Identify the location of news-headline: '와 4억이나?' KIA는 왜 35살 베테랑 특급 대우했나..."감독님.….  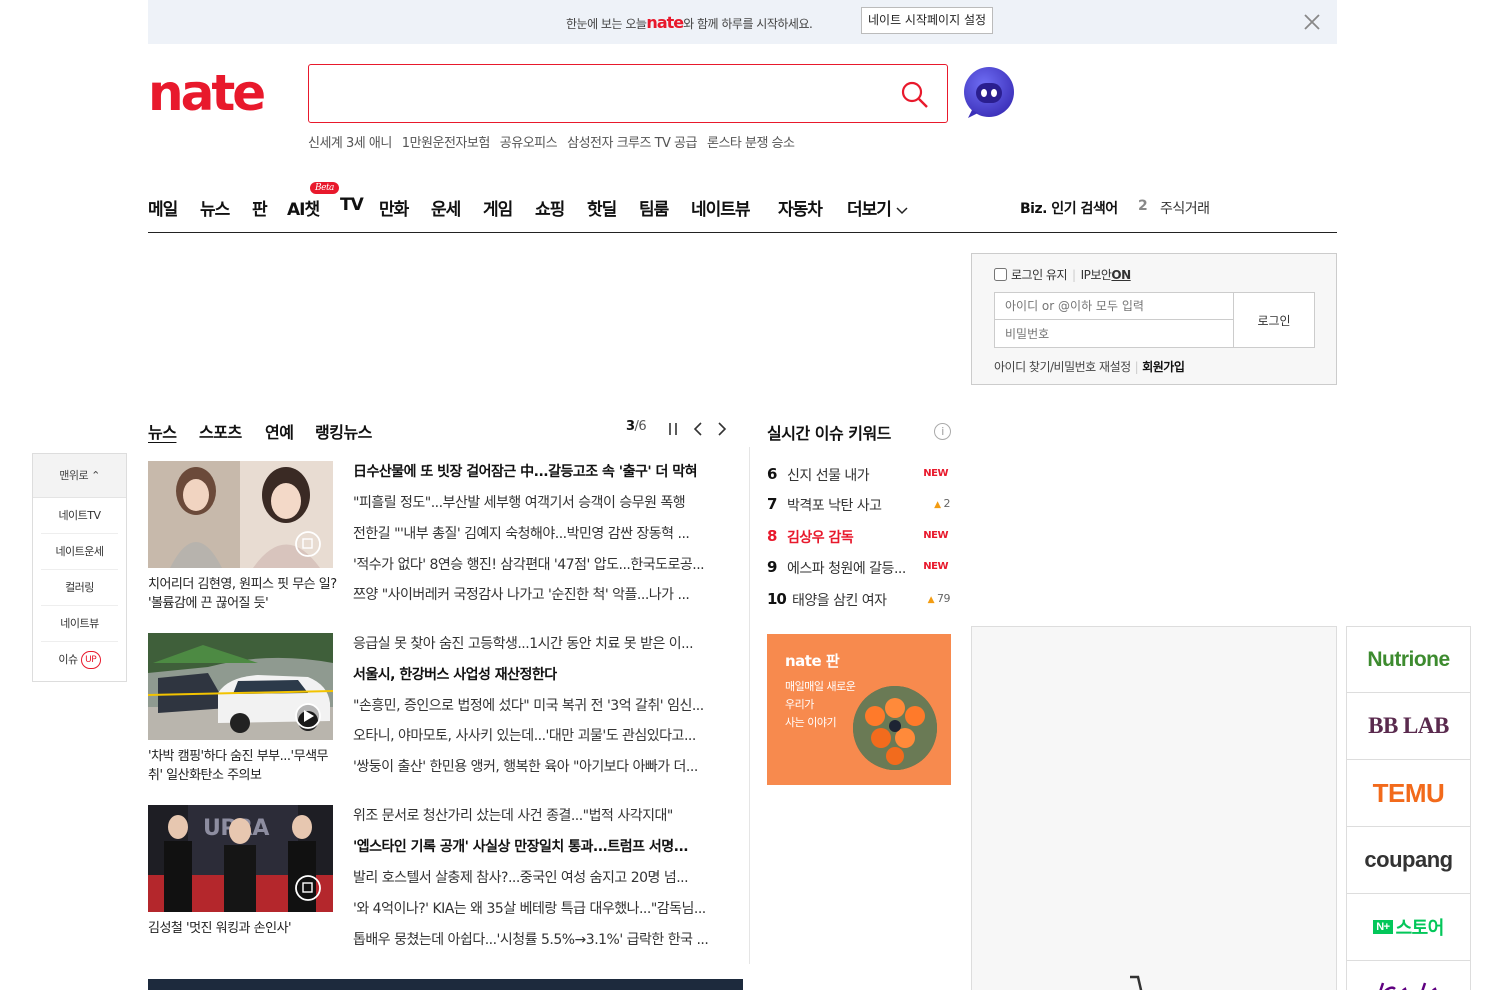
(540, 908).